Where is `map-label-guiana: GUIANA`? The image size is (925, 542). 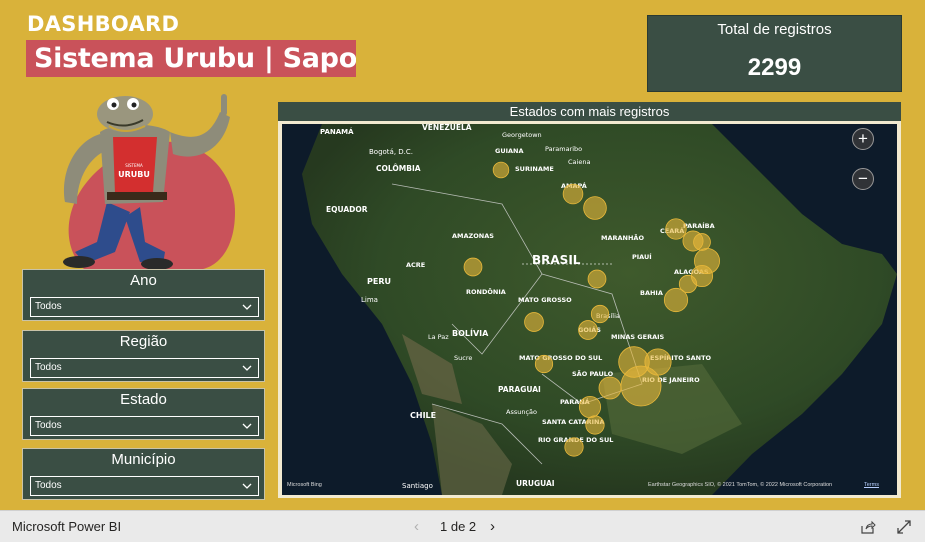 map-label-guiana: GUIANA is located at coordinates (509, 151).